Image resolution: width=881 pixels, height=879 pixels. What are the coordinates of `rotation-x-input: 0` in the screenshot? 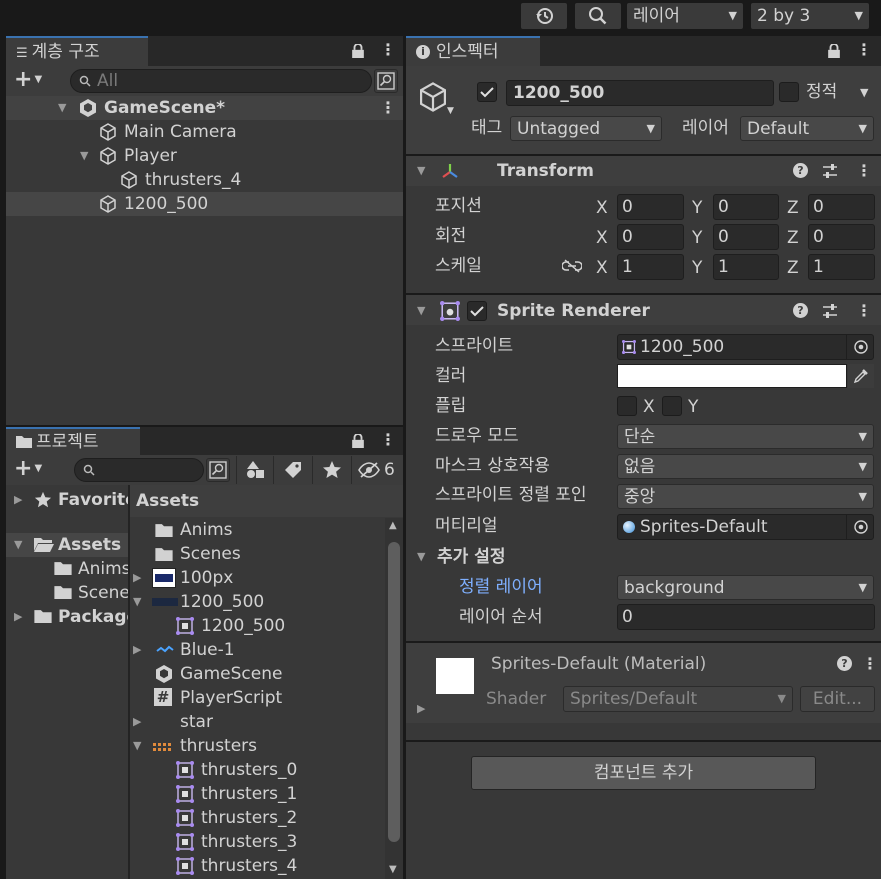 It's located at (650, 237).